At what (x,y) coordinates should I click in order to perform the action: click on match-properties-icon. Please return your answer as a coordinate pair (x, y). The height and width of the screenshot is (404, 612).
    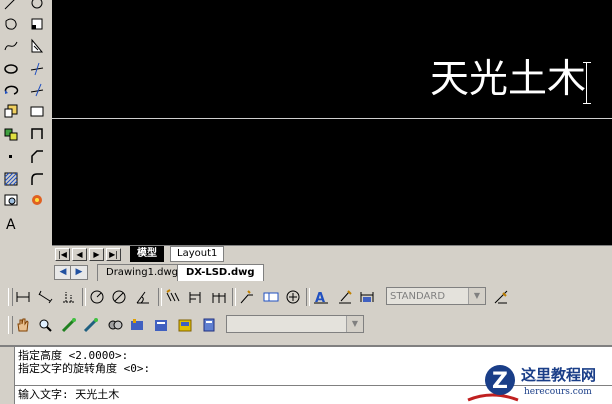
    Looking at the image, I should click on (91, 325).